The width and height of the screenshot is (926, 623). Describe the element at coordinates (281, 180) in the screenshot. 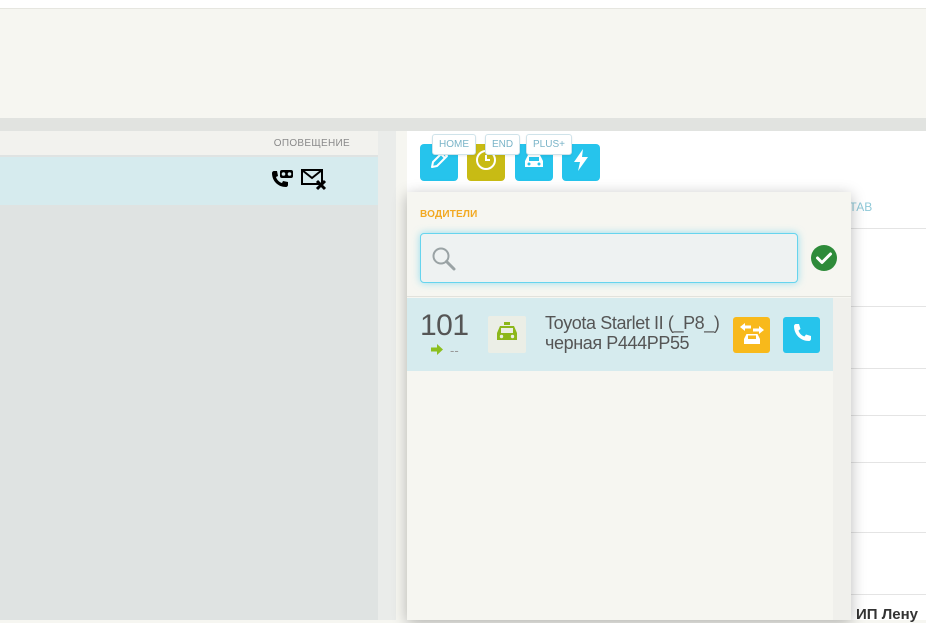

I see `voicemail-phone-icon` at that location.